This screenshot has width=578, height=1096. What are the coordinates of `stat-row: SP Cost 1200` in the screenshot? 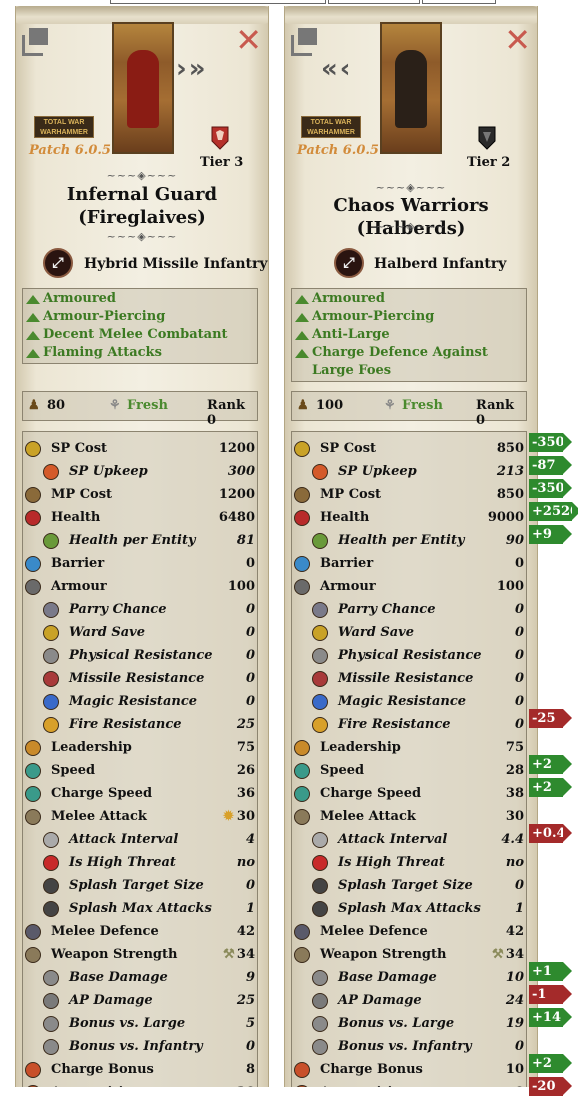 It's located at (140, 449).